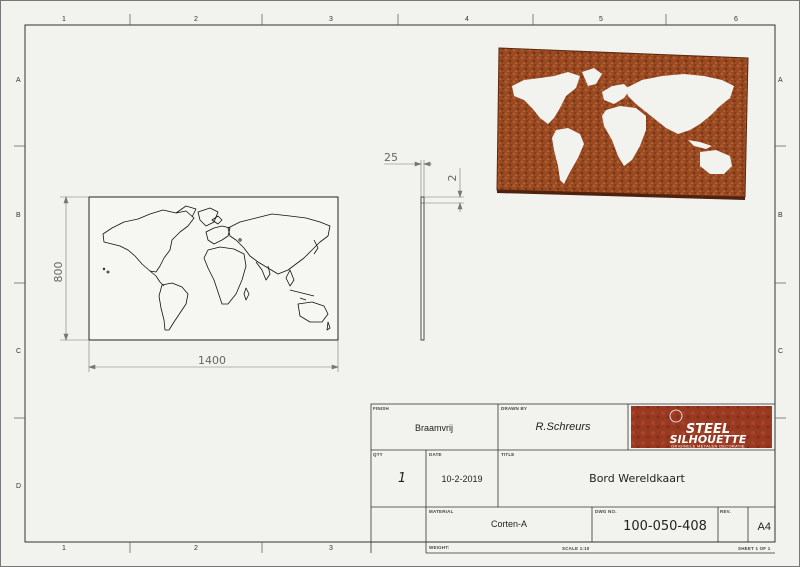 The height and width of the screenshot is (567, 800). Describe the element at coordinates (381, 408) in the screenshot. I see `finish-label: FINISH` at that location.